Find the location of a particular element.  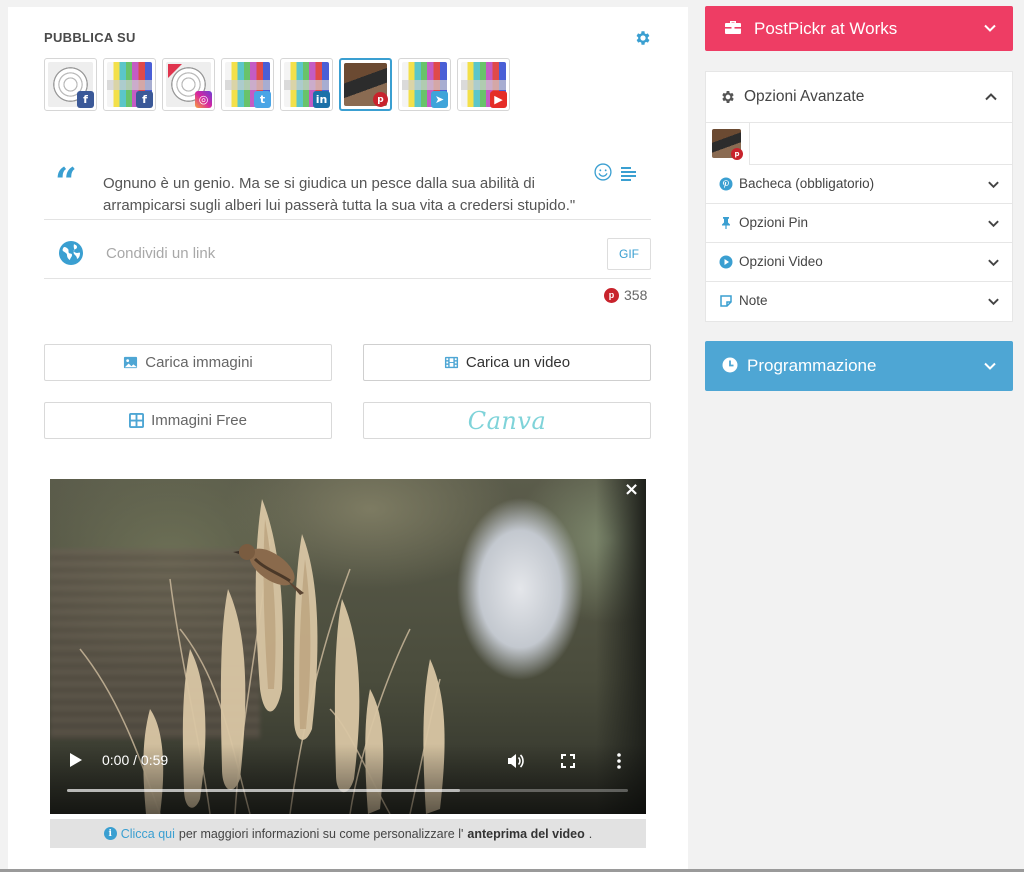

telegram-icon: ➤ is located at coordinates (439, 99).